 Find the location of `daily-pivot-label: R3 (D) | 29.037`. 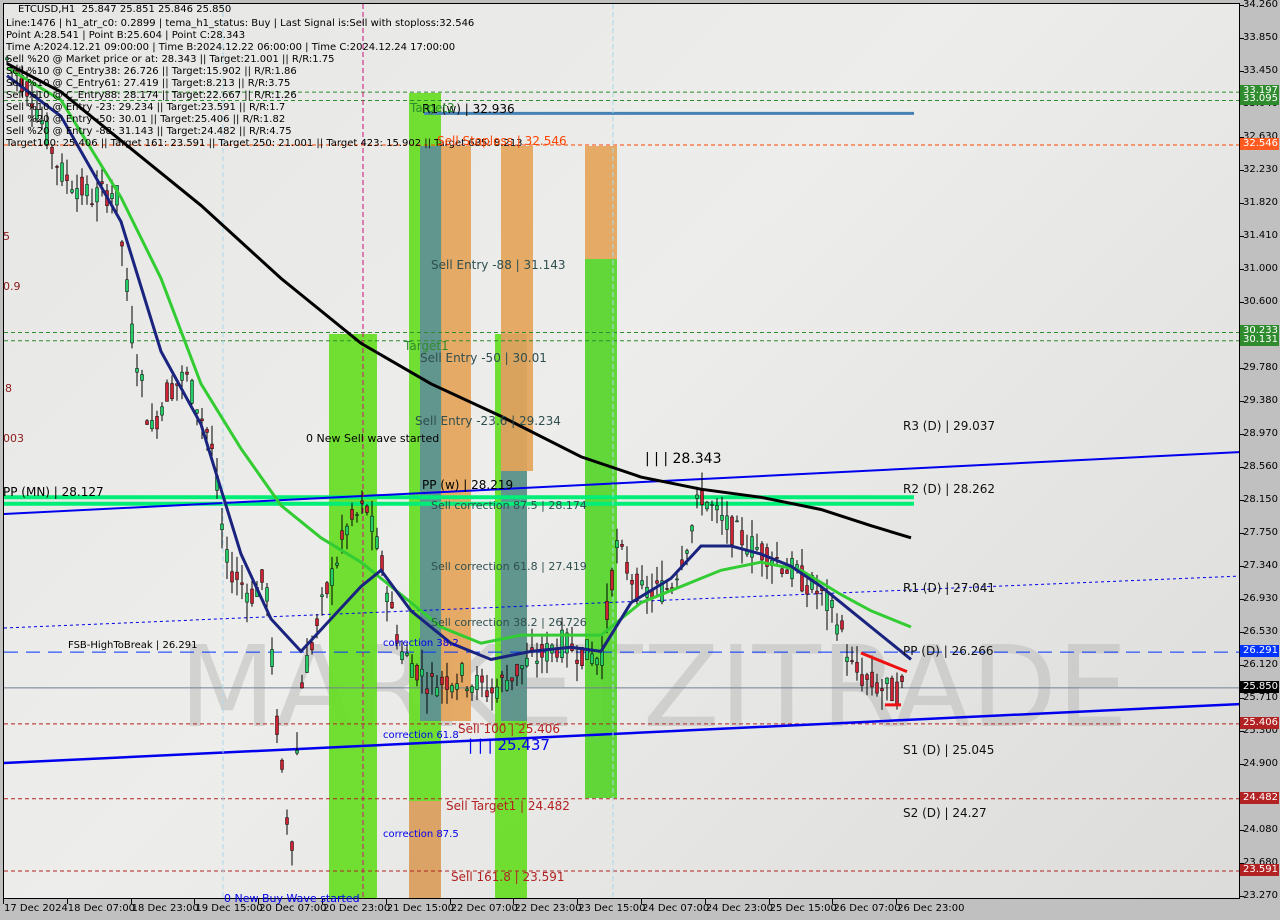

daily-pivot-label: R3 (D) | 29.037 is located at coordinates (949, 426).